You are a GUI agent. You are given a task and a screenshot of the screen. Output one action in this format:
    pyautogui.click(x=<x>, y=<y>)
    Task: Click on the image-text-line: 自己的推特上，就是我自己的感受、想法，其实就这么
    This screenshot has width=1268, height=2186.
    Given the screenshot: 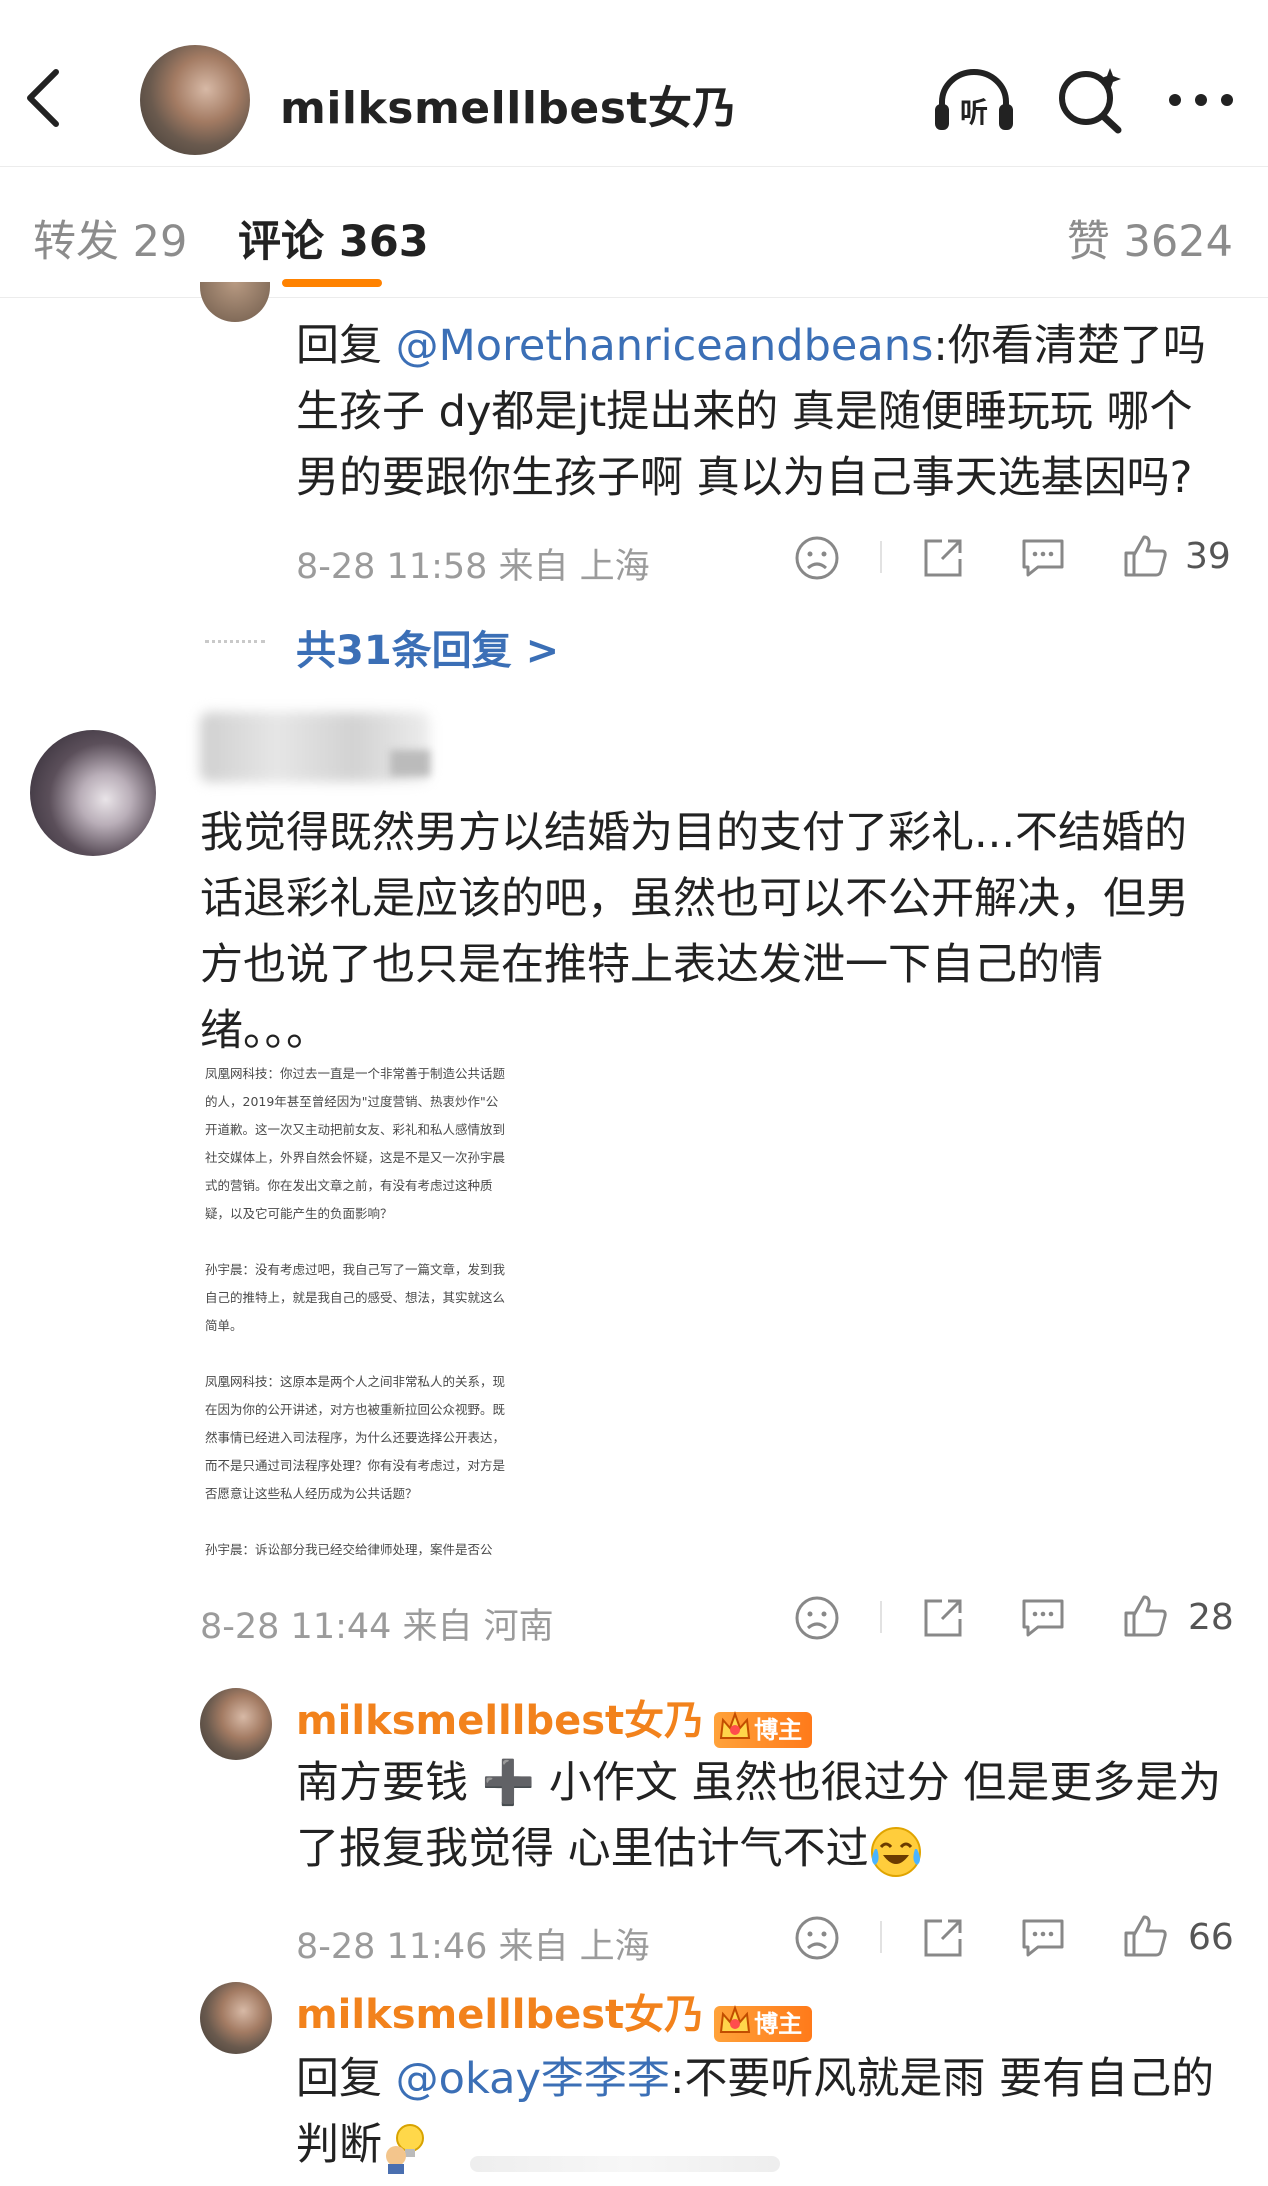 What is the action you would take?
    pyautogui.click(x=355, y=1297)
    